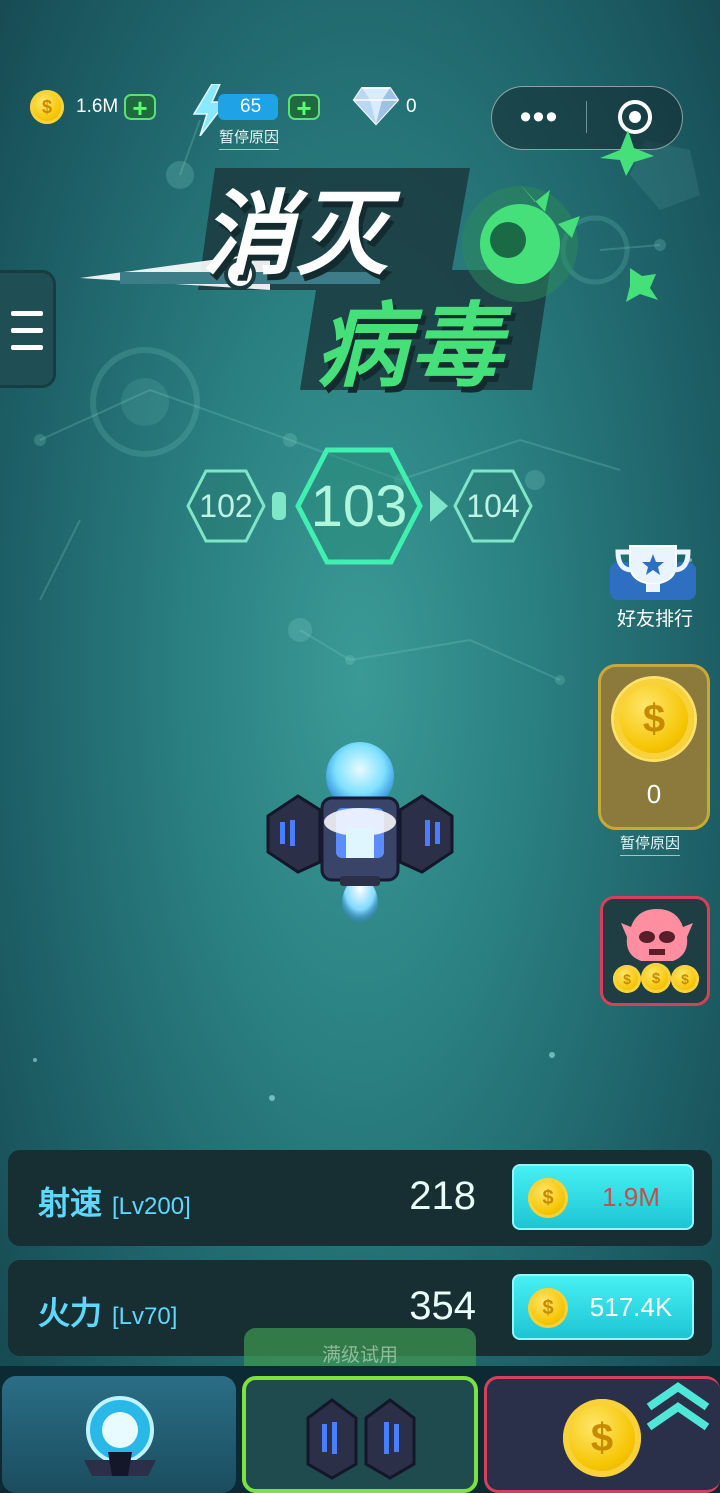 This screenshot has height=1493, width=720. I want to click on level-next: 104, so click(493, 506).